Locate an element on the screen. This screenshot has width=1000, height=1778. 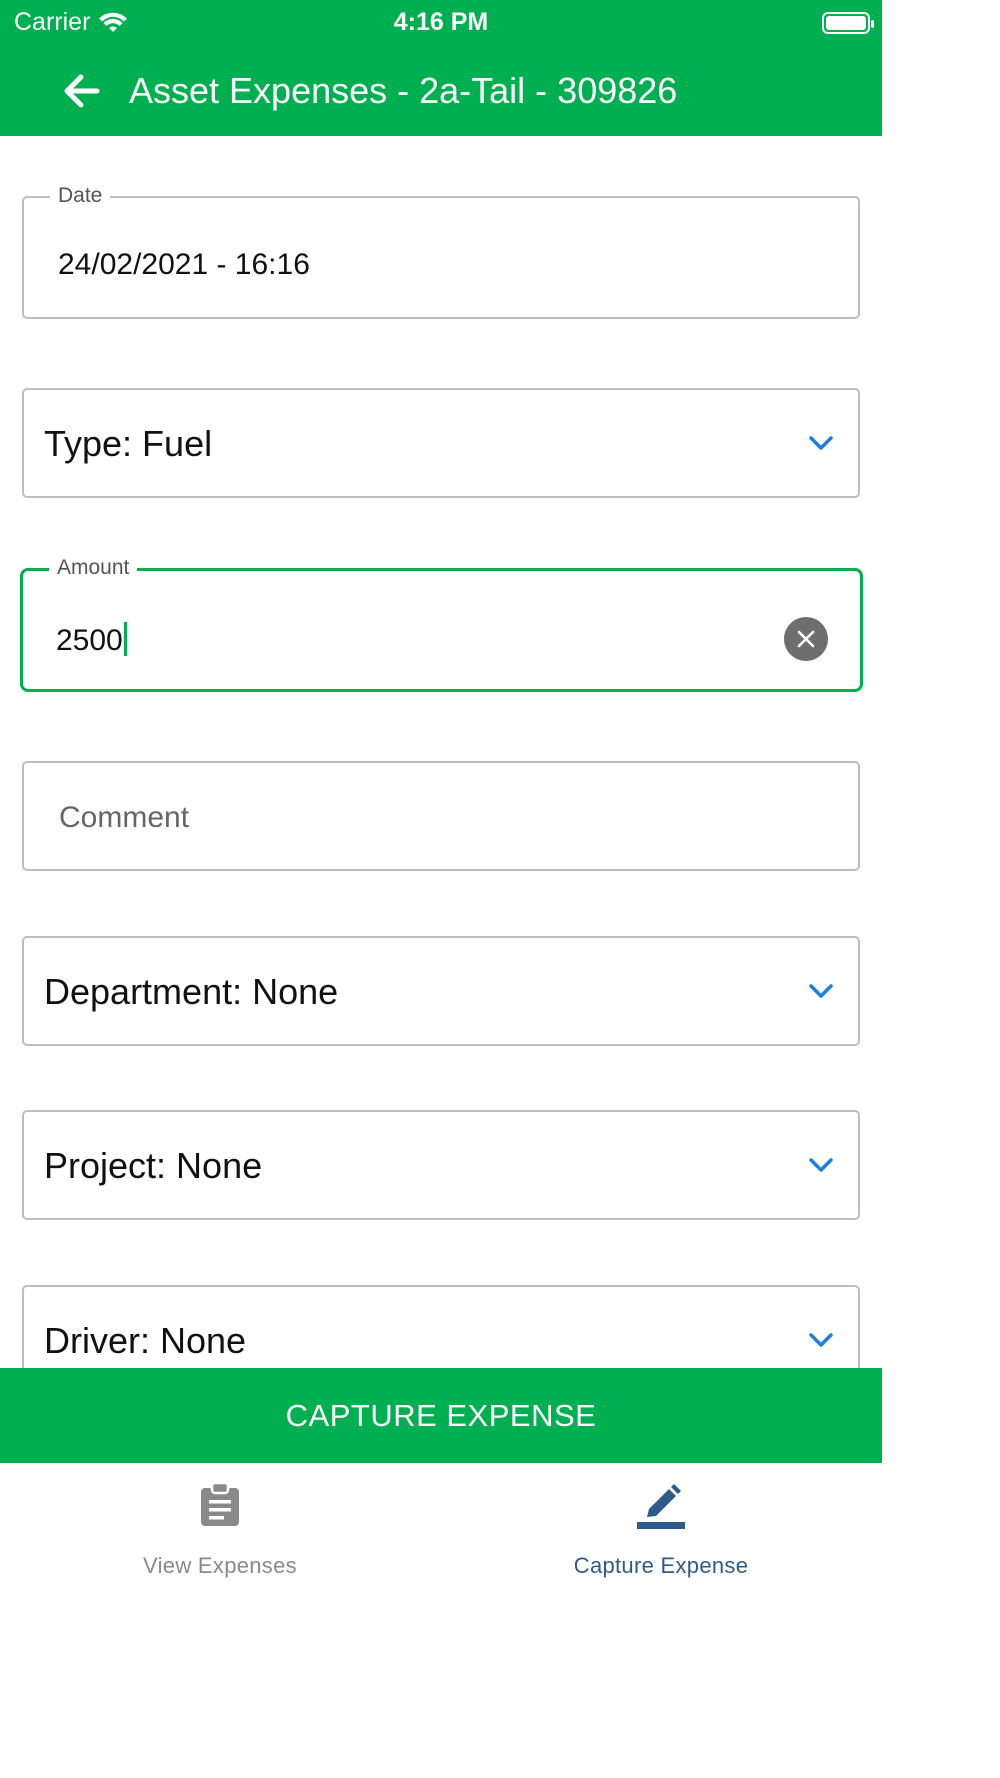
page-title: Asset Expenses - 2a-Tail - 309826 is located at coordinates (403, 90).